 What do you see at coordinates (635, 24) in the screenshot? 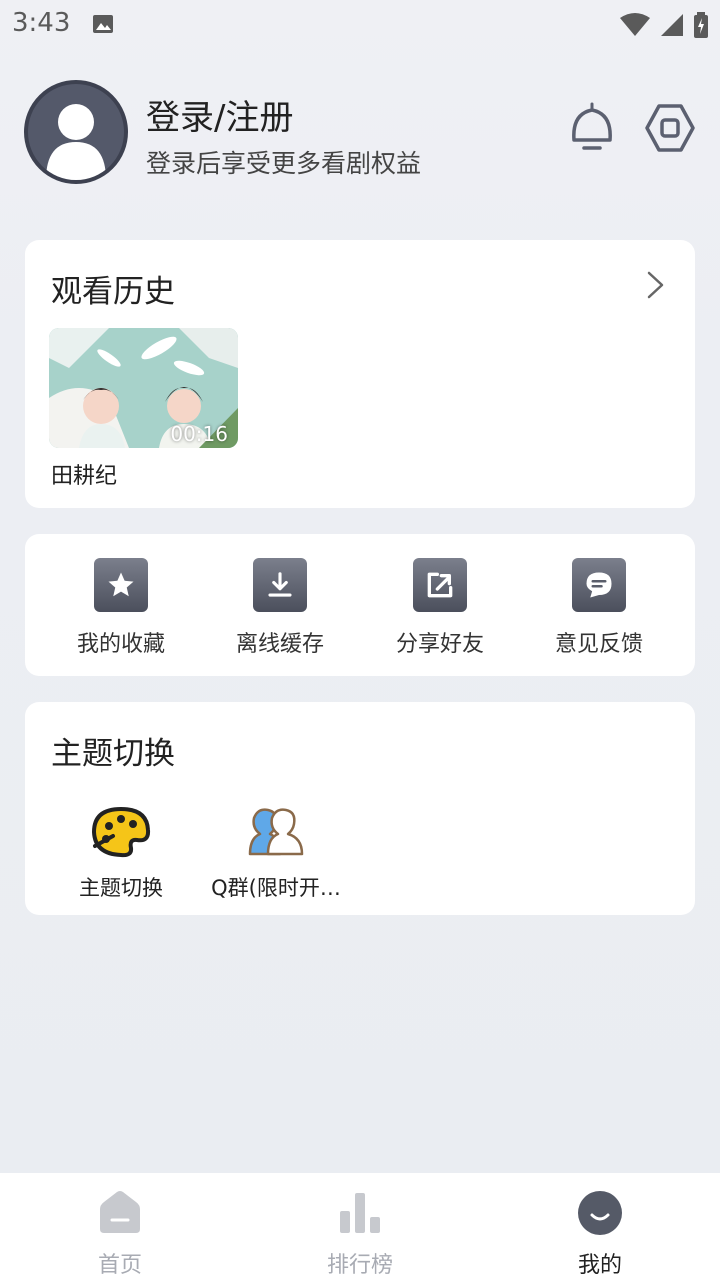
I see `wifi-icon` at bounding box center [635, 24].